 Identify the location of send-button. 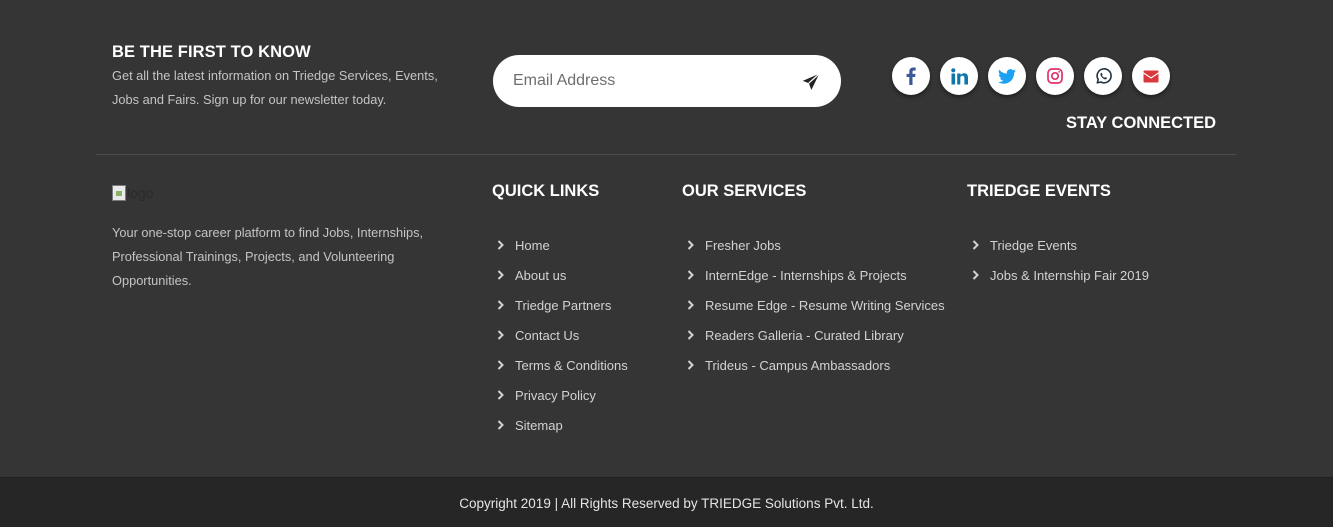
(811, 82).